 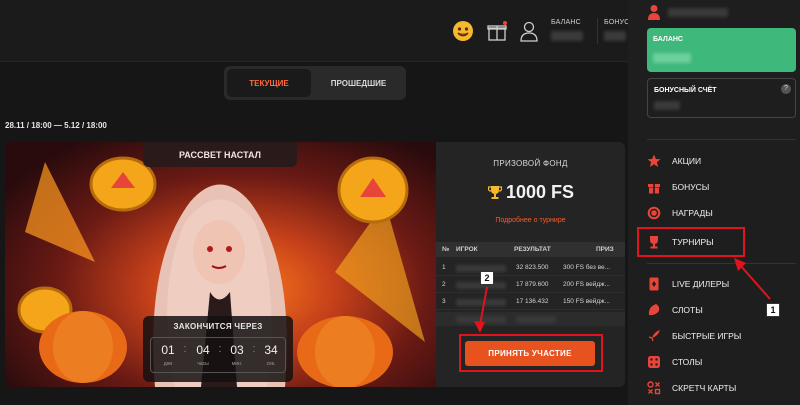 I want to click on sidebar-item-scratch-cards: СКРЕТЧ КАРТЫ, so click(x=721, y=388).